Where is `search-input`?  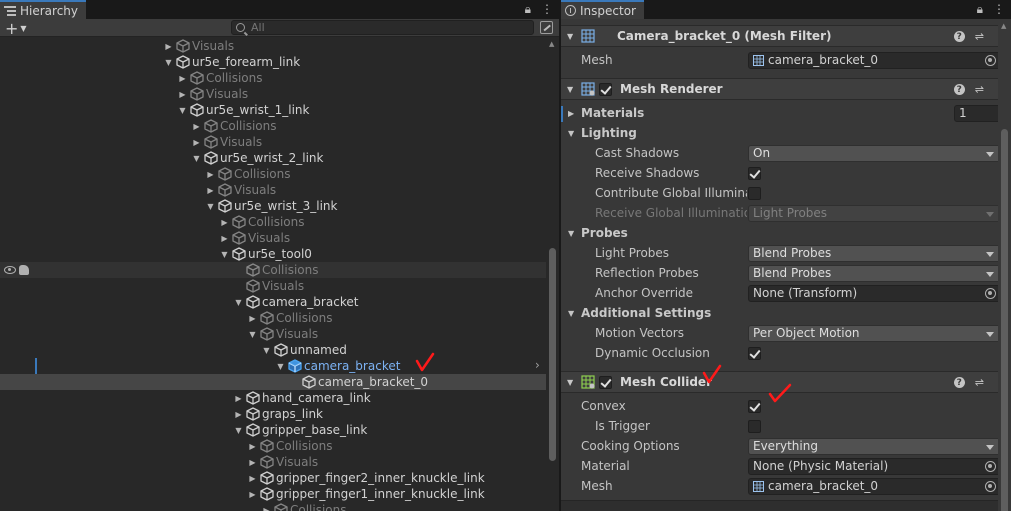
search-input is located at coordinates (381, 27).